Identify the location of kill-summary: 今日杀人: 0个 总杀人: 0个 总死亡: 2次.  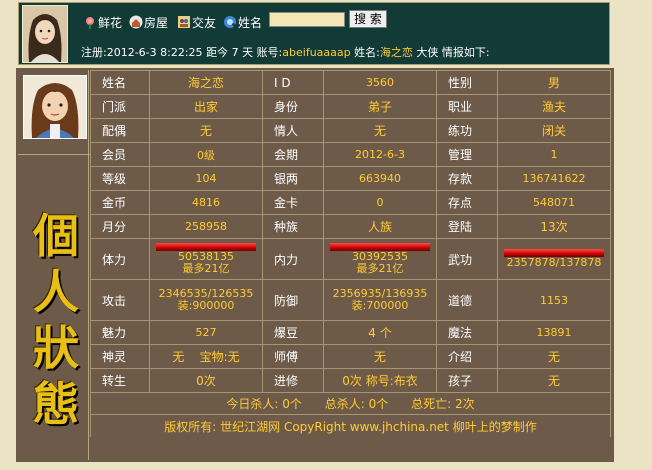
(350, 403).